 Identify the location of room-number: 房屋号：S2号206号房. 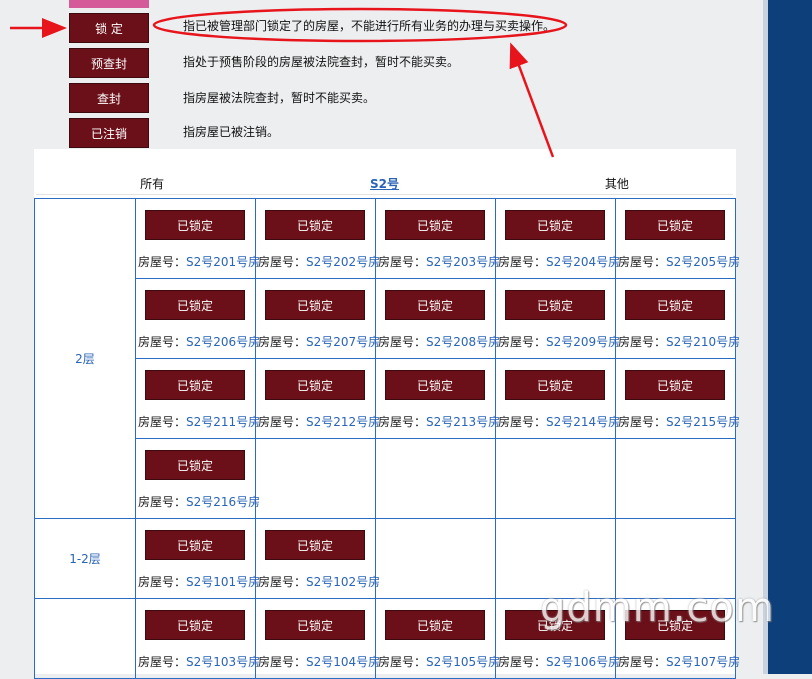
(199, 341).